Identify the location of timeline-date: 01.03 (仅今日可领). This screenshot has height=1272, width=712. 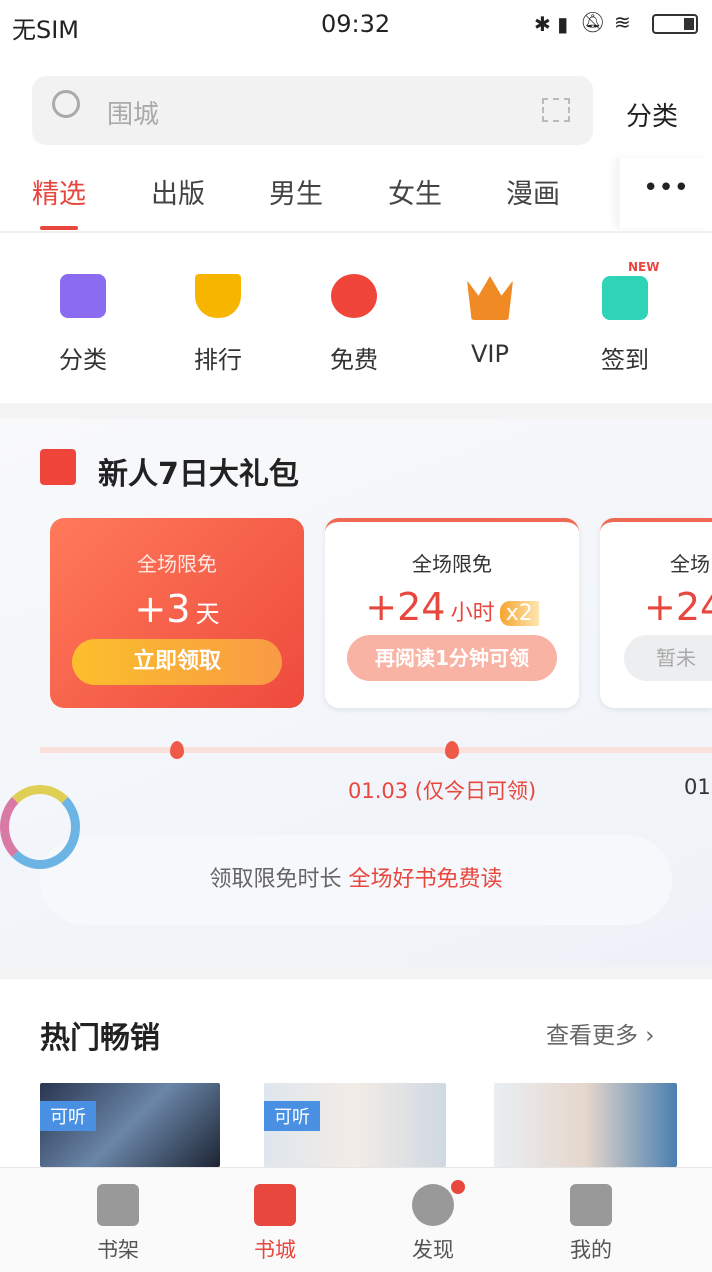
(442, 791).